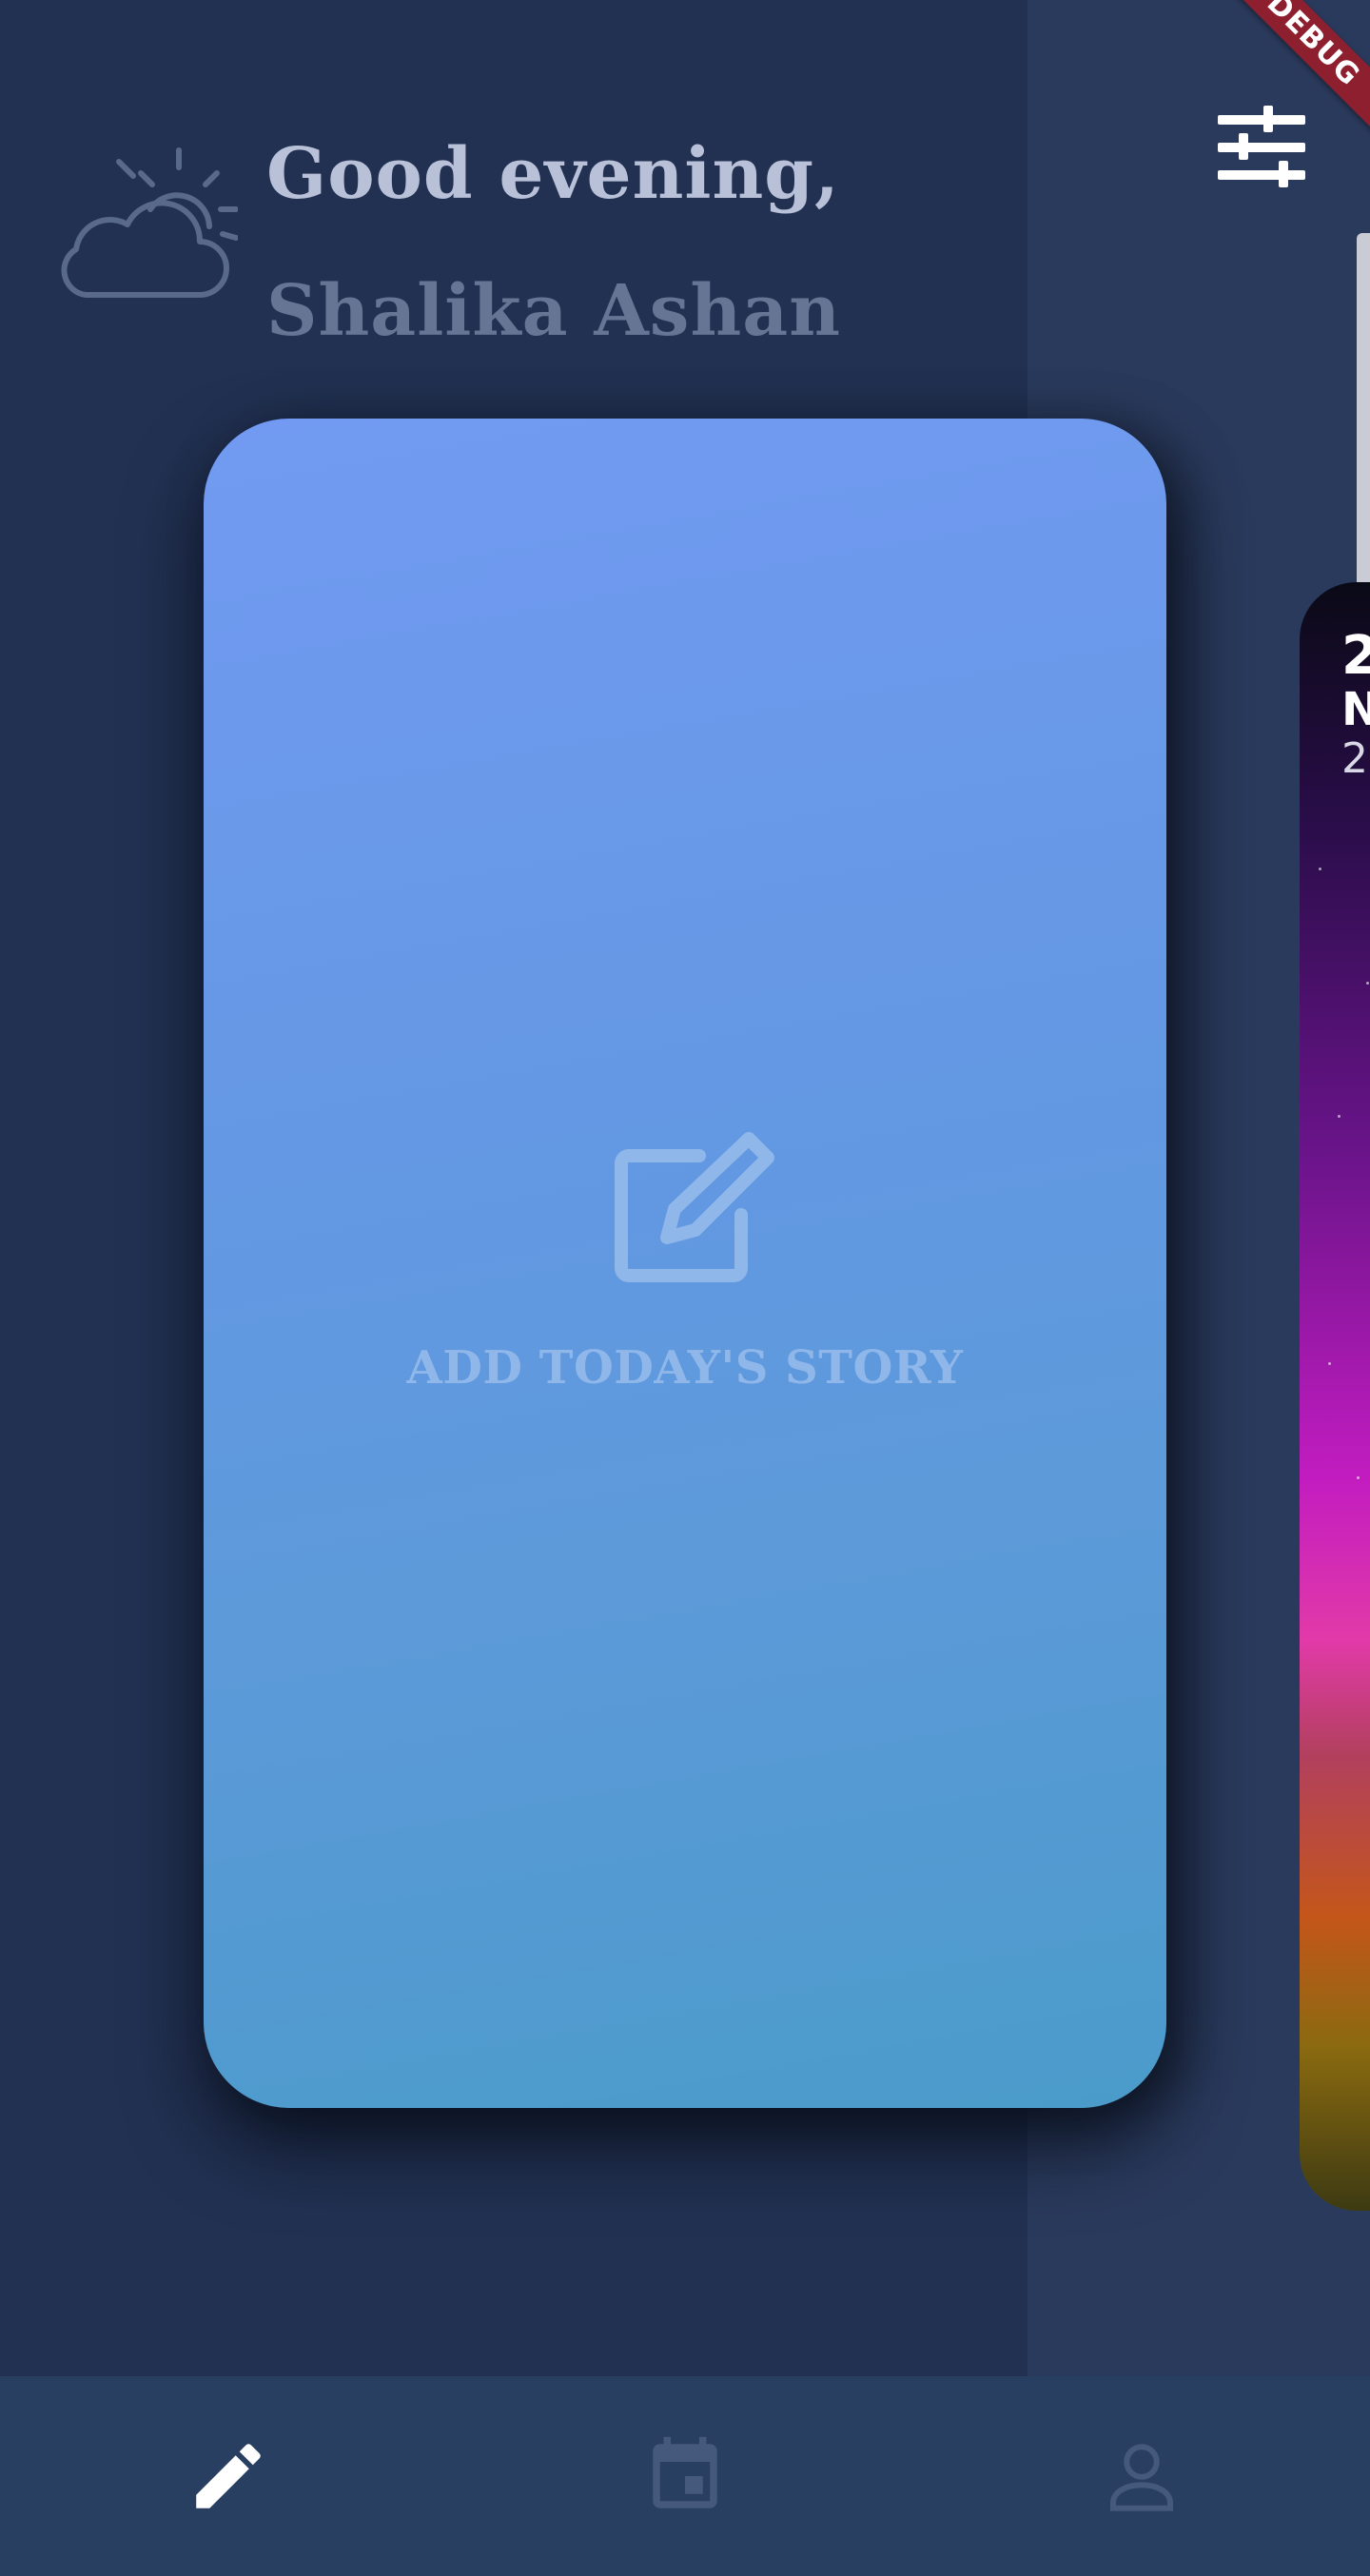 The image size is (1370, 2576). I want to click on next-story-card: 2 N 2, so click(1335, 1397).